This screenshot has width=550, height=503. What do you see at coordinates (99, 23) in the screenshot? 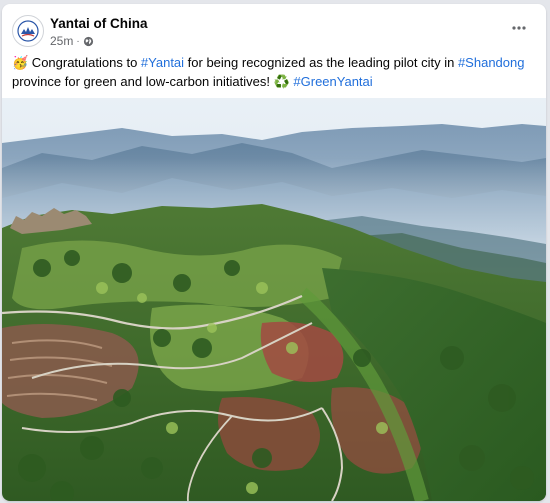
I see `page-name: Yantai of China` at bounding box center [99, 23].